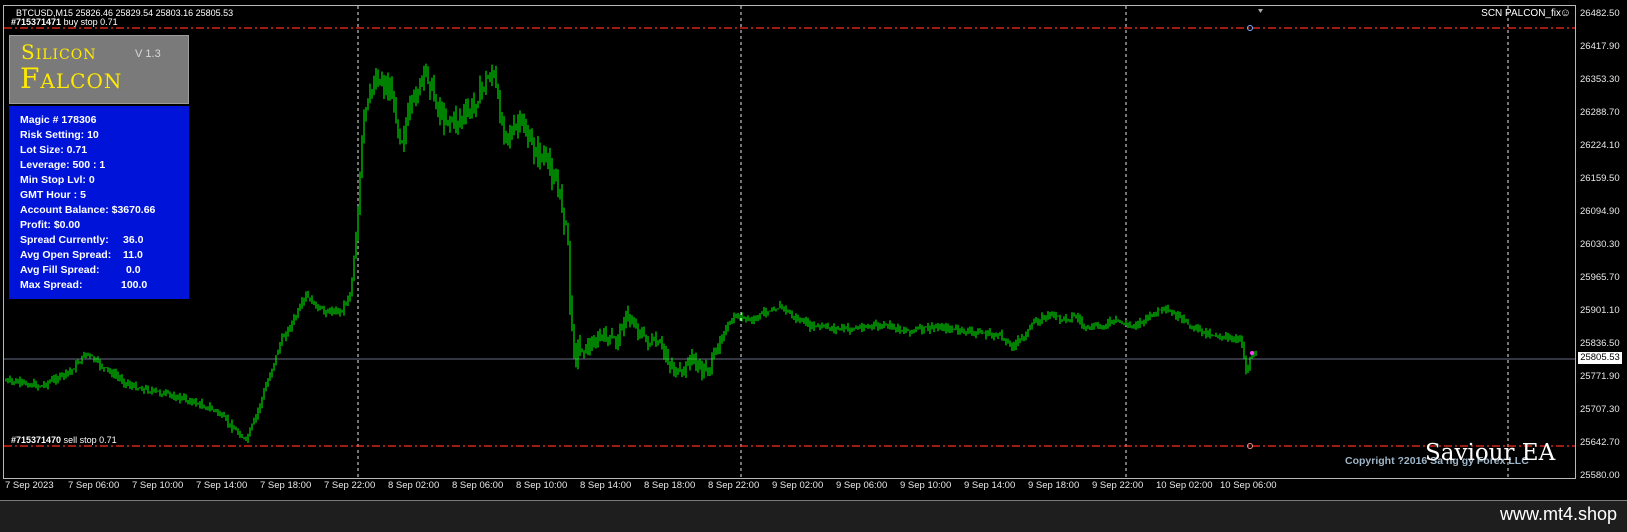 The height and width of the screenshot is (532, 1627). I want to click on info-min-stop-text: Min Stop Lvl: 0, so click(57, 180).